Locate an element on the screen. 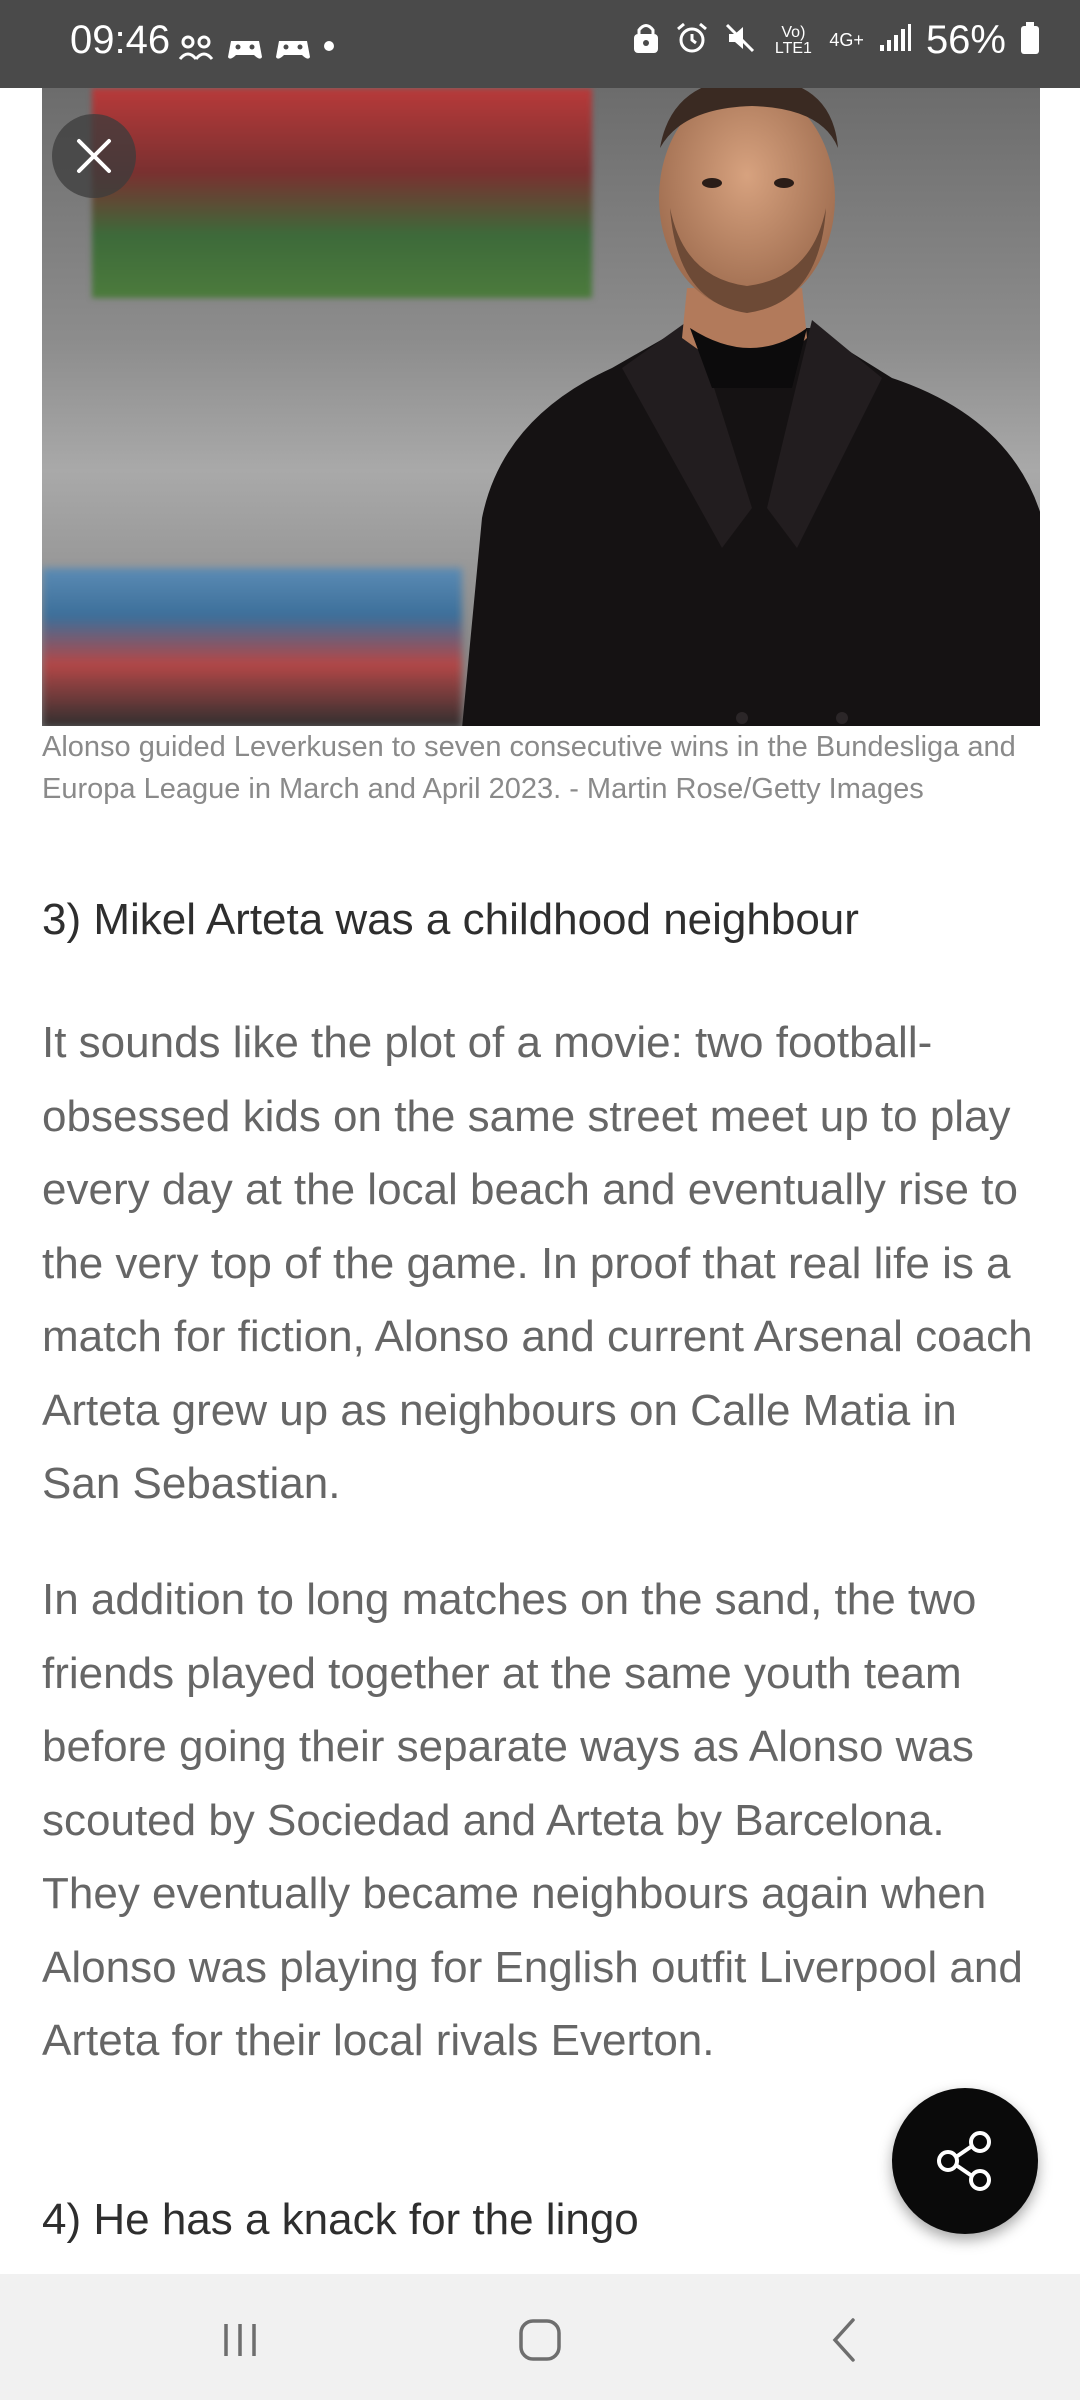 Image resolution: width=1080 pixels, height=2400 pixels. recent-apps-button is located at coordinates (240, 2340).